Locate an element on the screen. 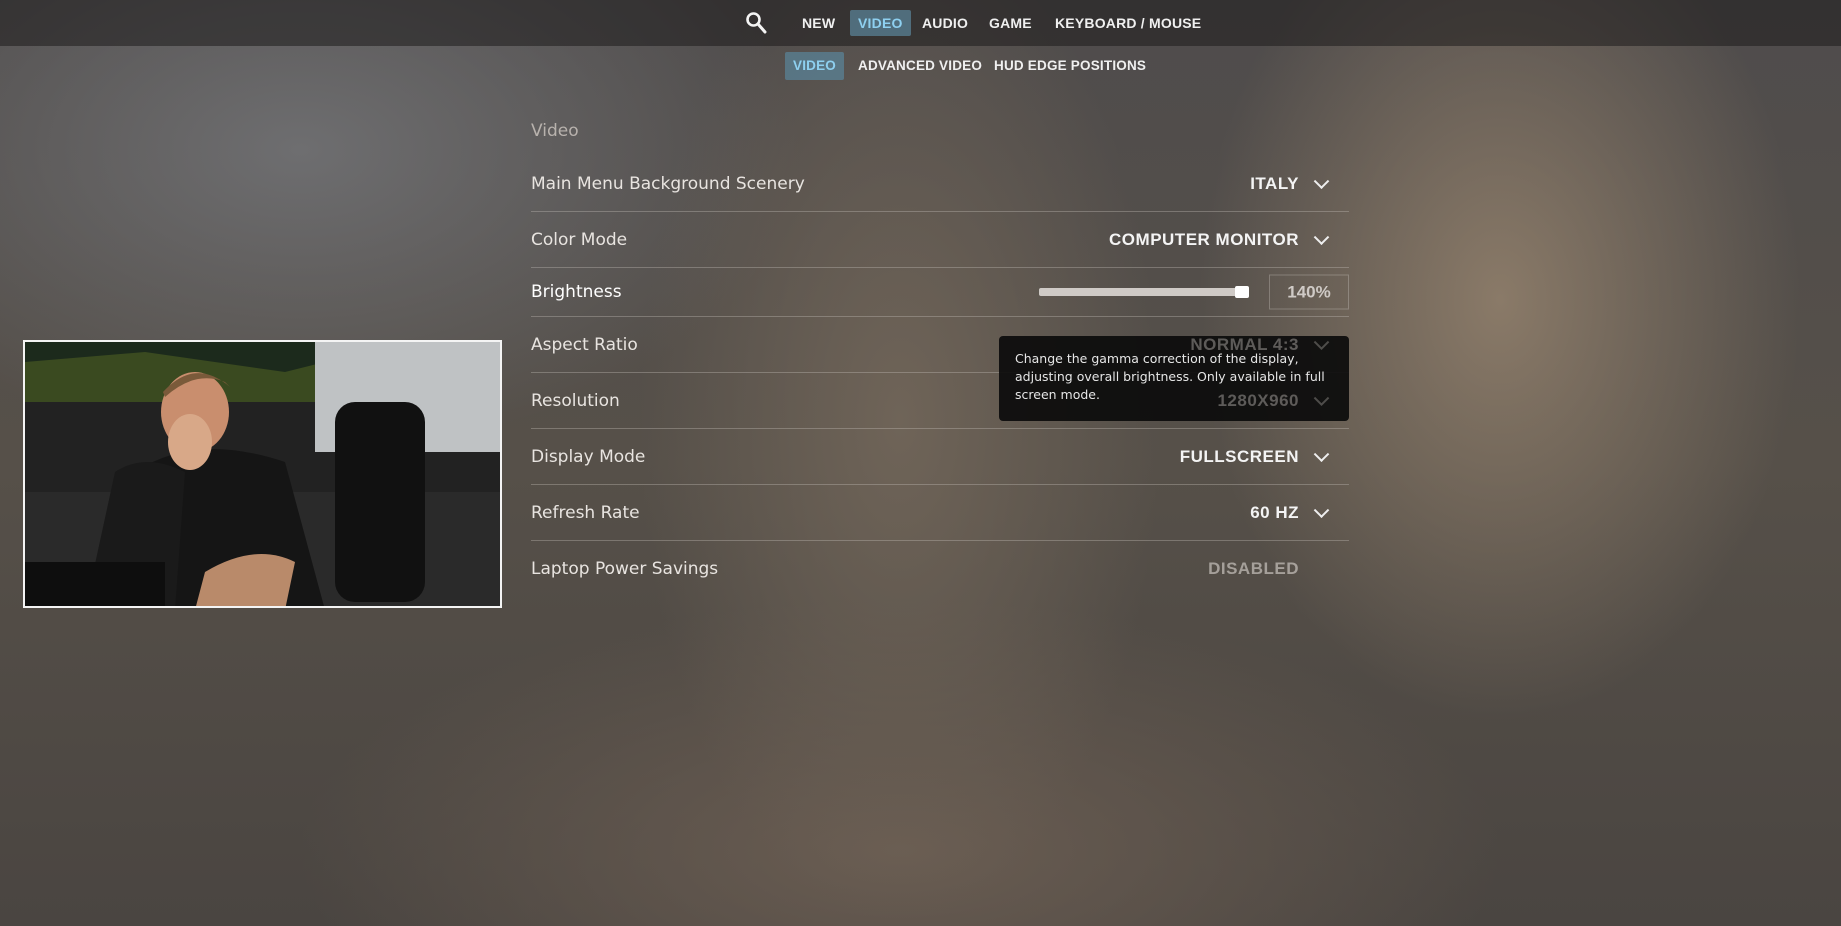 Image resolution: width=1841 pixels, height=926 pixels. setting-color-mode: Color Mode COMPUTER MONITOR is located at coordinates (940, 240).